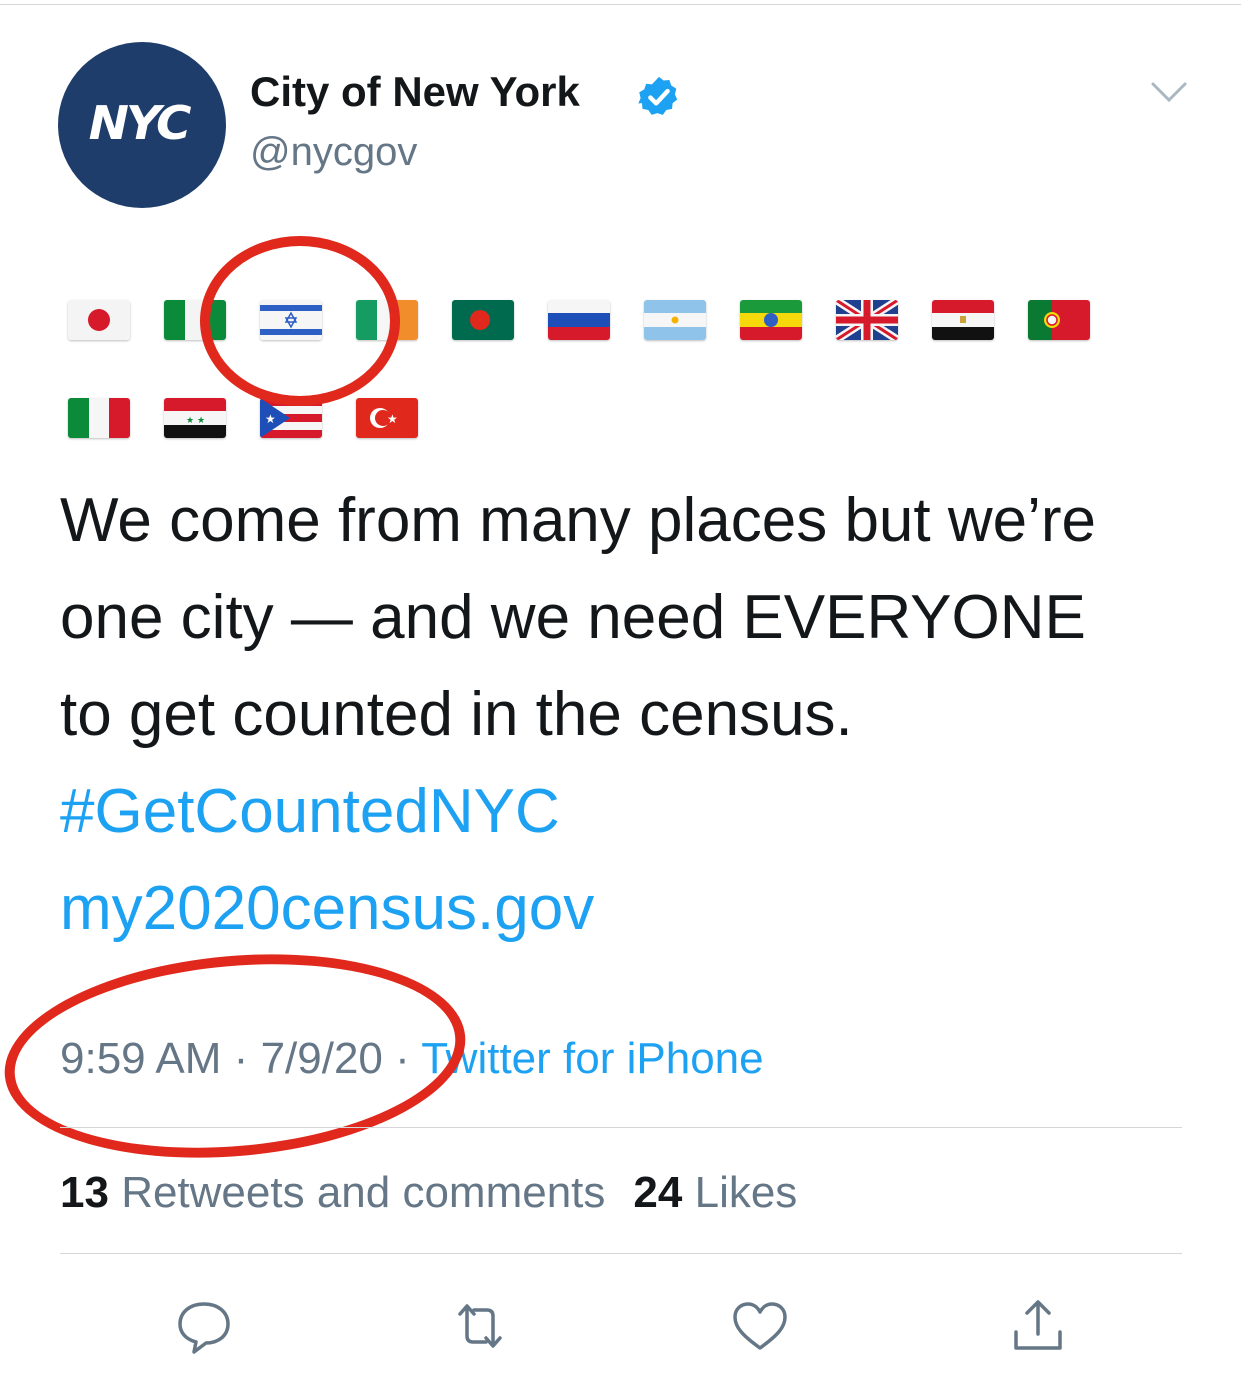 This screenshot has height=1382, width=1241. Describe the element at coordinates (99, 320) in the screenshot. I see `japan-flag` at that location.